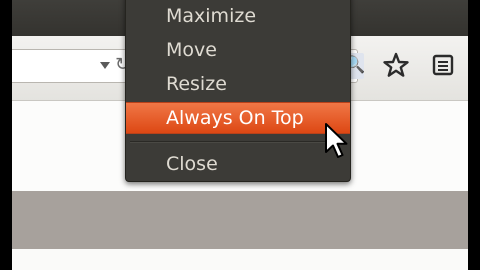 The width and height of the screenshot is (480, 270). Describe the element at coordinates (192, 164) in the screenshot. I see `menu-item-label: Close` at that location.